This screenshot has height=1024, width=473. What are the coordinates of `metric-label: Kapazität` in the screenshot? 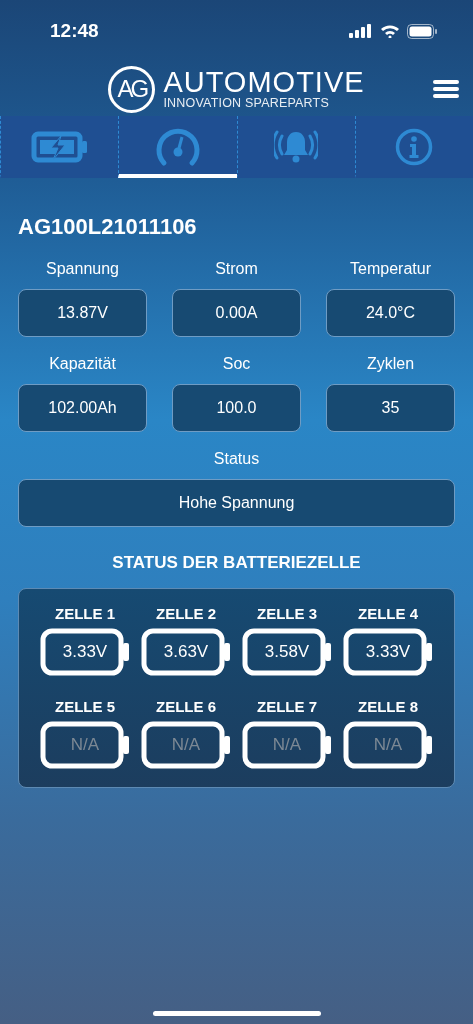 It's located at (82, 364).